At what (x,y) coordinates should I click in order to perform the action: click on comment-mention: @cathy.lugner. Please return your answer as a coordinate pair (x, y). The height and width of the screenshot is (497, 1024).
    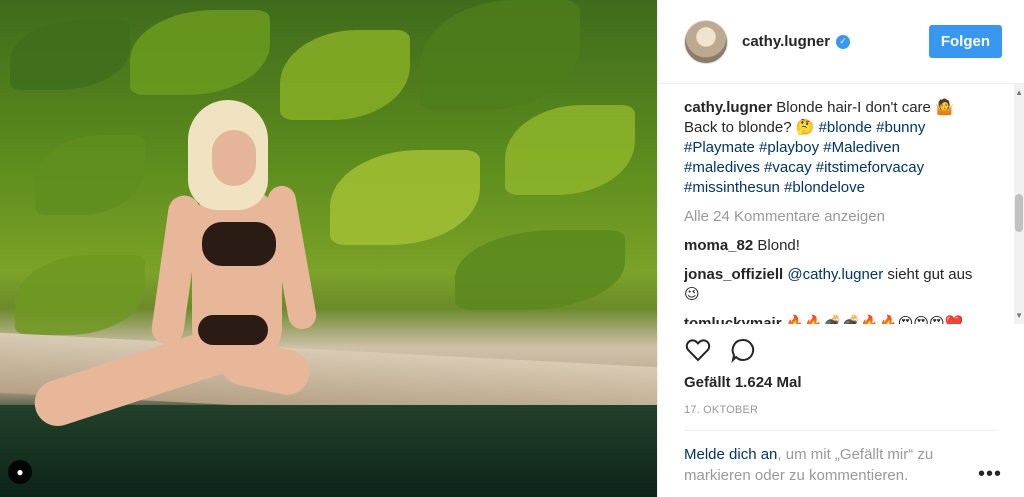
    Looking at the image, I should click on (835, 274).